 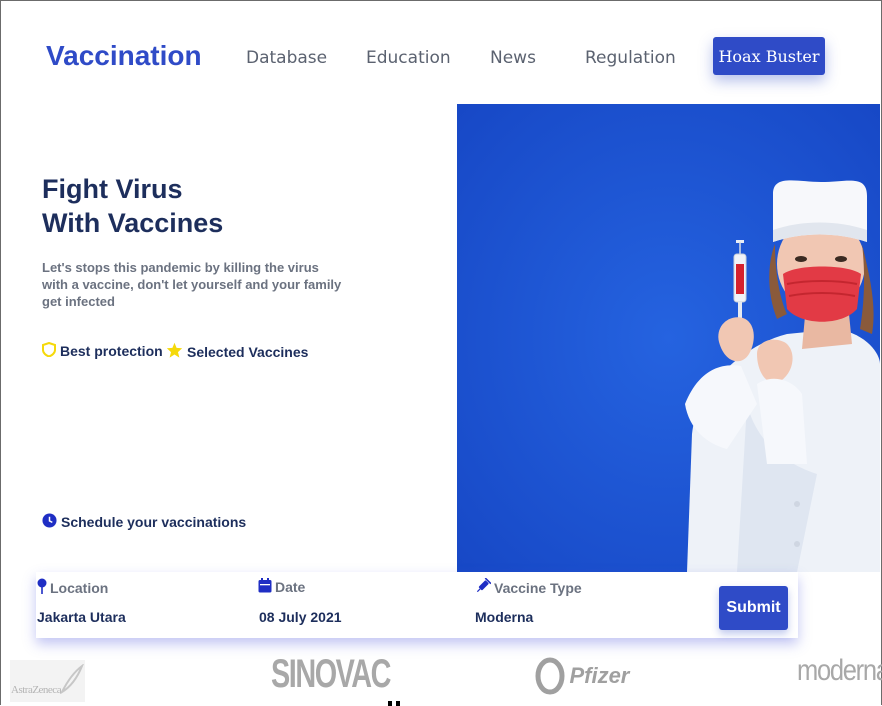 I want to click on feature-best-protection: Best protection, so click(x=102, y=350).